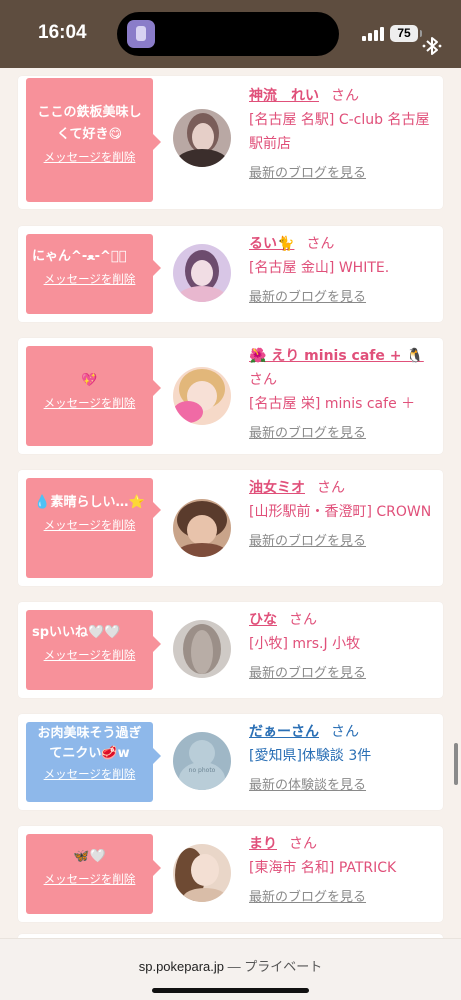 The image size is (461, 1000). I want to click on girl-info: るい🐈 さん [名古屋 金山] WHITE. 最新のブログを見る, so click(341, 271).